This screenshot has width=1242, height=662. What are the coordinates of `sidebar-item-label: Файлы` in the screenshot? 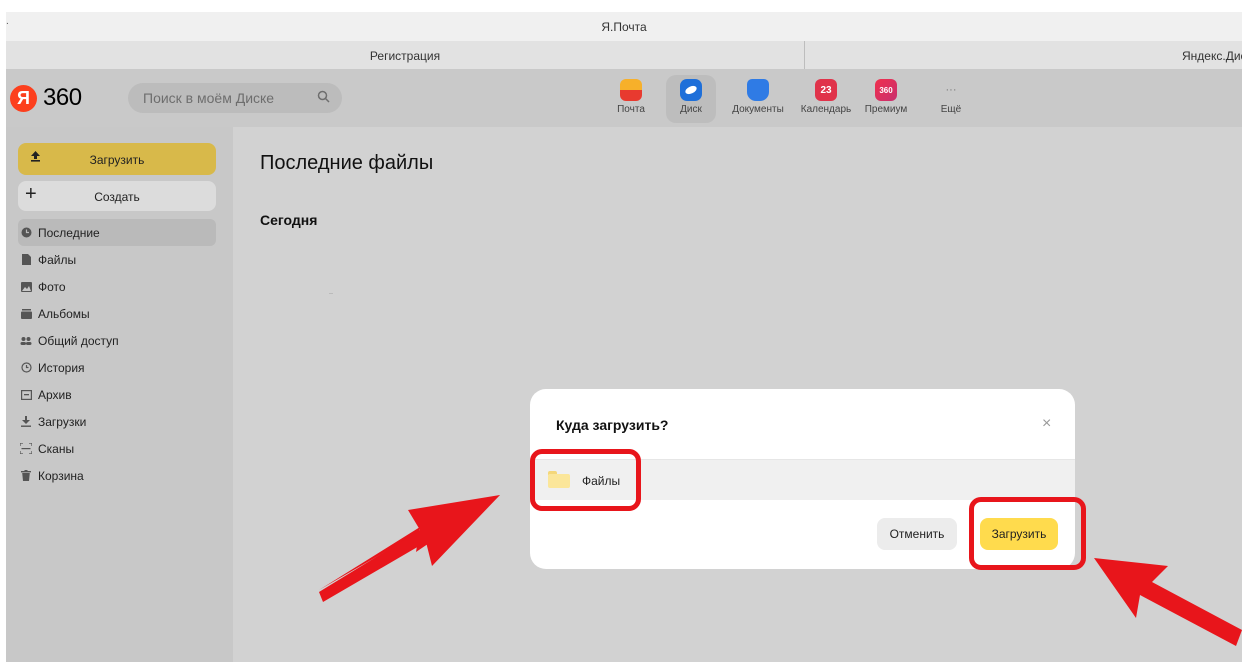 It's located at (57, 259).